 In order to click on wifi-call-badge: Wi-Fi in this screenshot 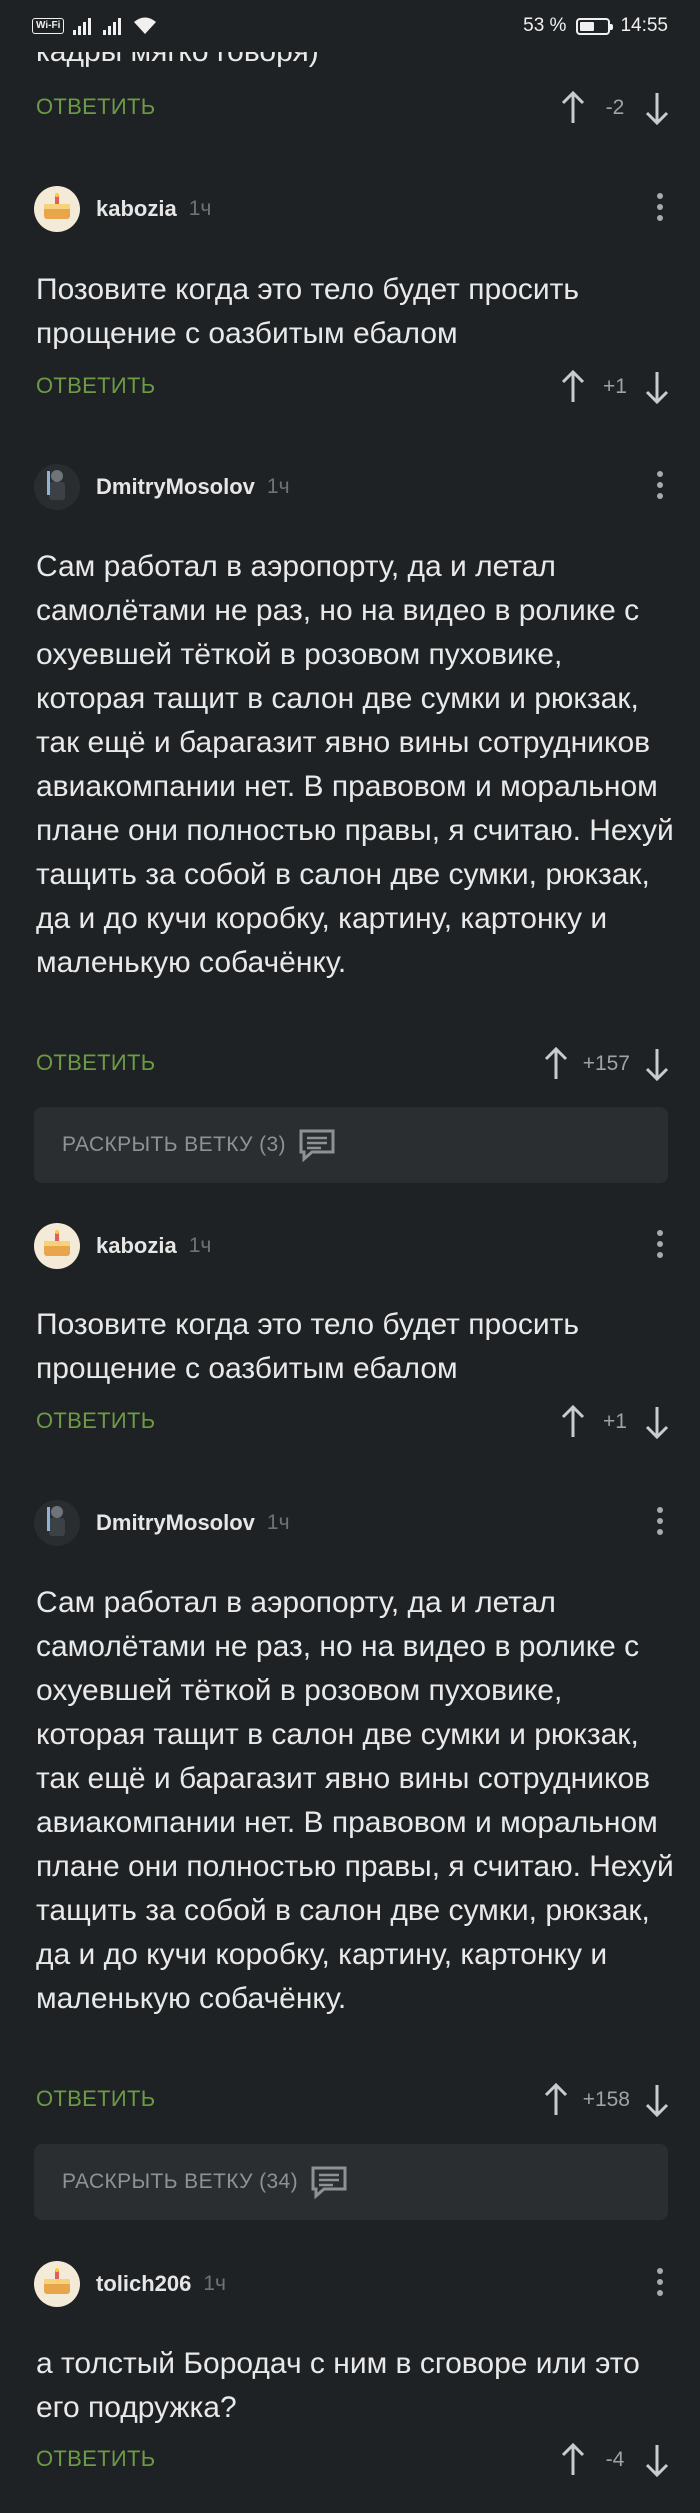, I will do `click(48, 26)`.